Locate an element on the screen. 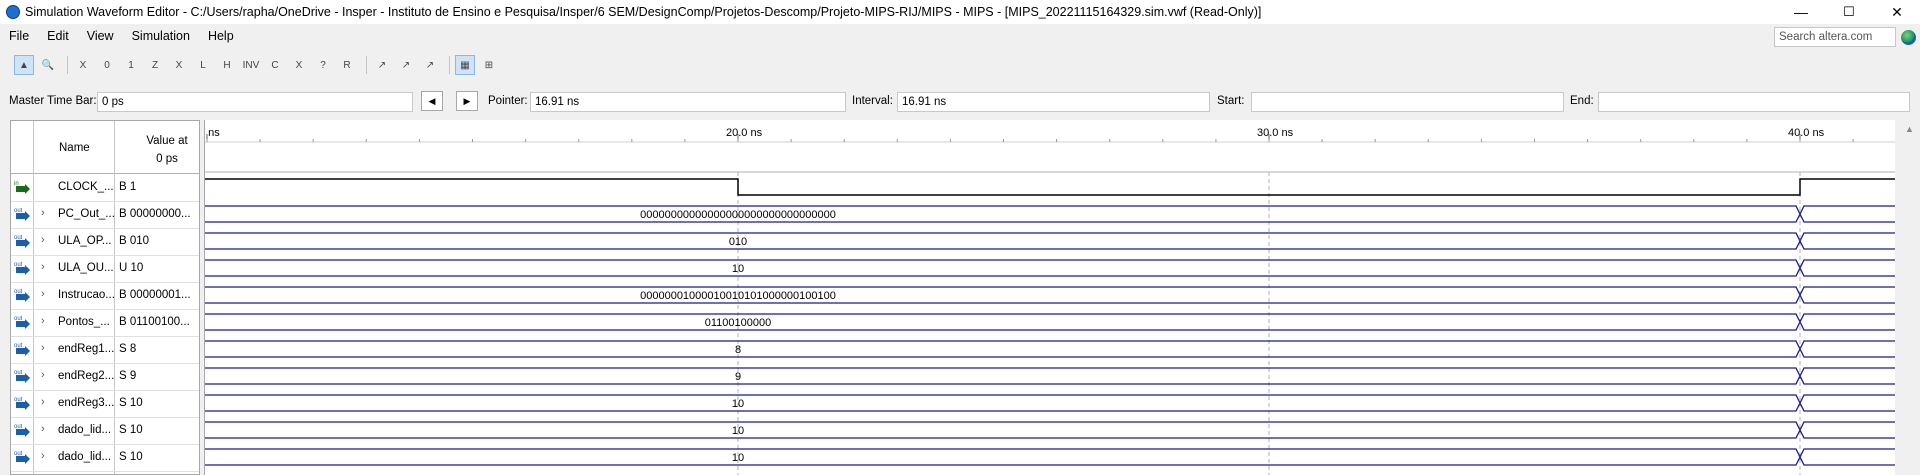 The height and width of the screenshot is (475, 1920). grid-snap-icon: ▦ is located at coordinates (465, 65).